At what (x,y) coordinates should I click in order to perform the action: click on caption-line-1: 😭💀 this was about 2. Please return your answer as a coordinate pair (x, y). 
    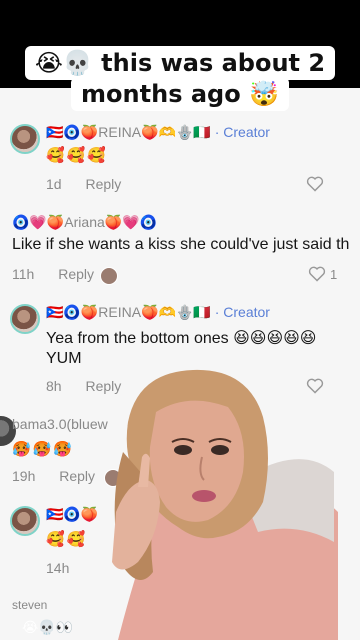
    Looking at the image, I should click on (180, 63).